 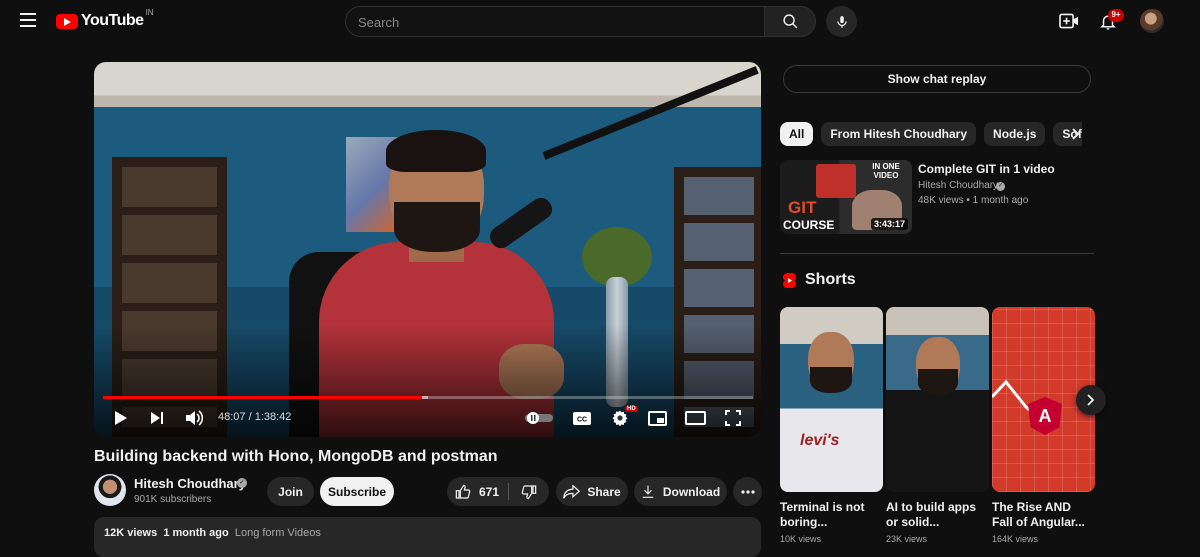 I want to click on short-overlay-text: levi's, so click(x=820, y=440).